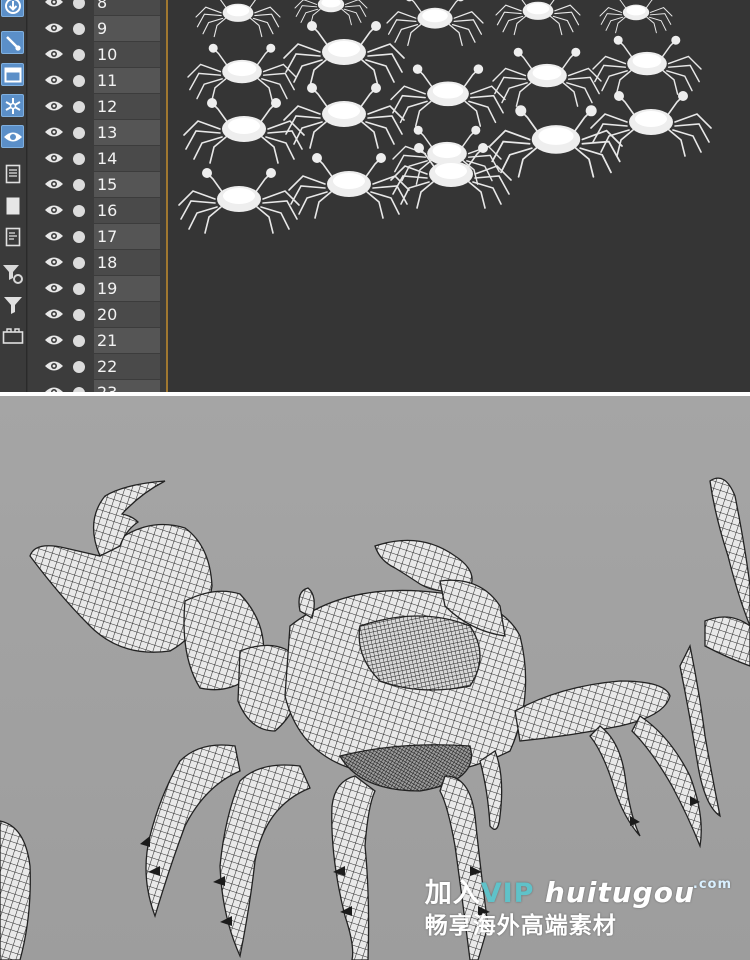 This screenshot has width=750, height=960. I want to click on visibility-button, so click(12, 136).